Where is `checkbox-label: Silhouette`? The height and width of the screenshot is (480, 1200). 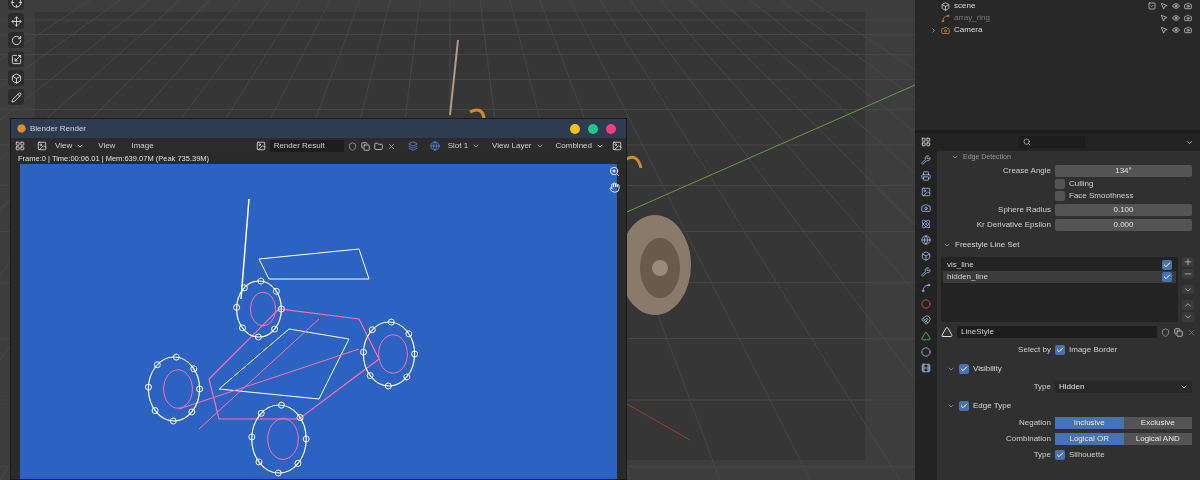
checkbox-label: Silhouette is located at coordinates (1087, 455).